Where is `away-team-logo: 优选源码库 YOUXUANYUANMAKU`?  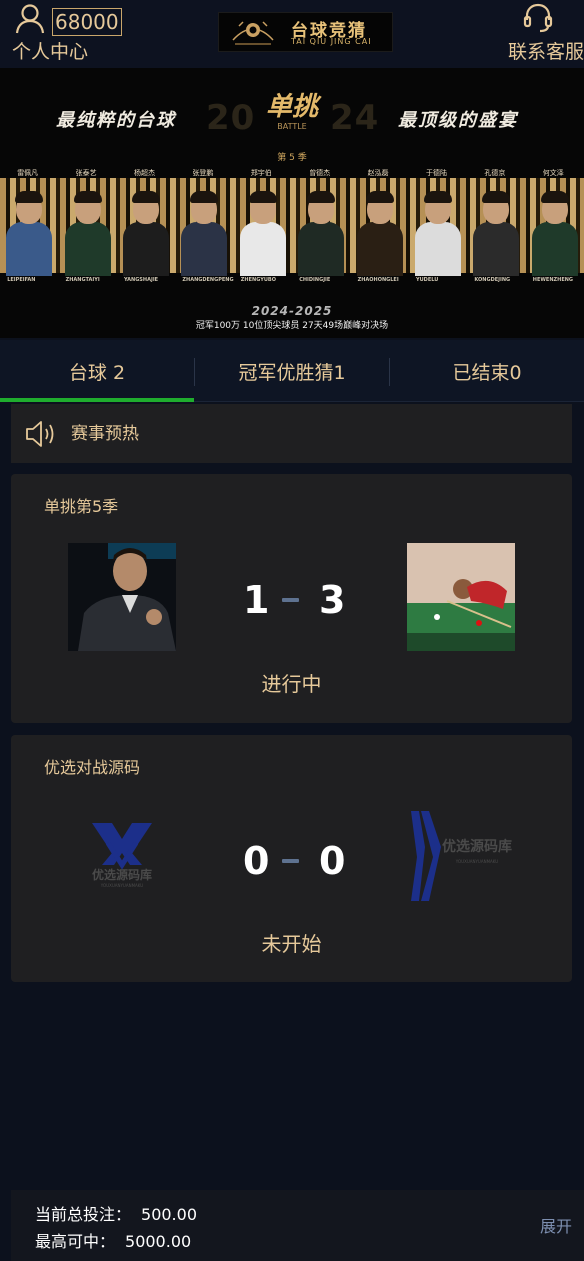 away-team-logo: 优选源码库 YOUXUANYUANMAKU is located at coordinates (461, 861).